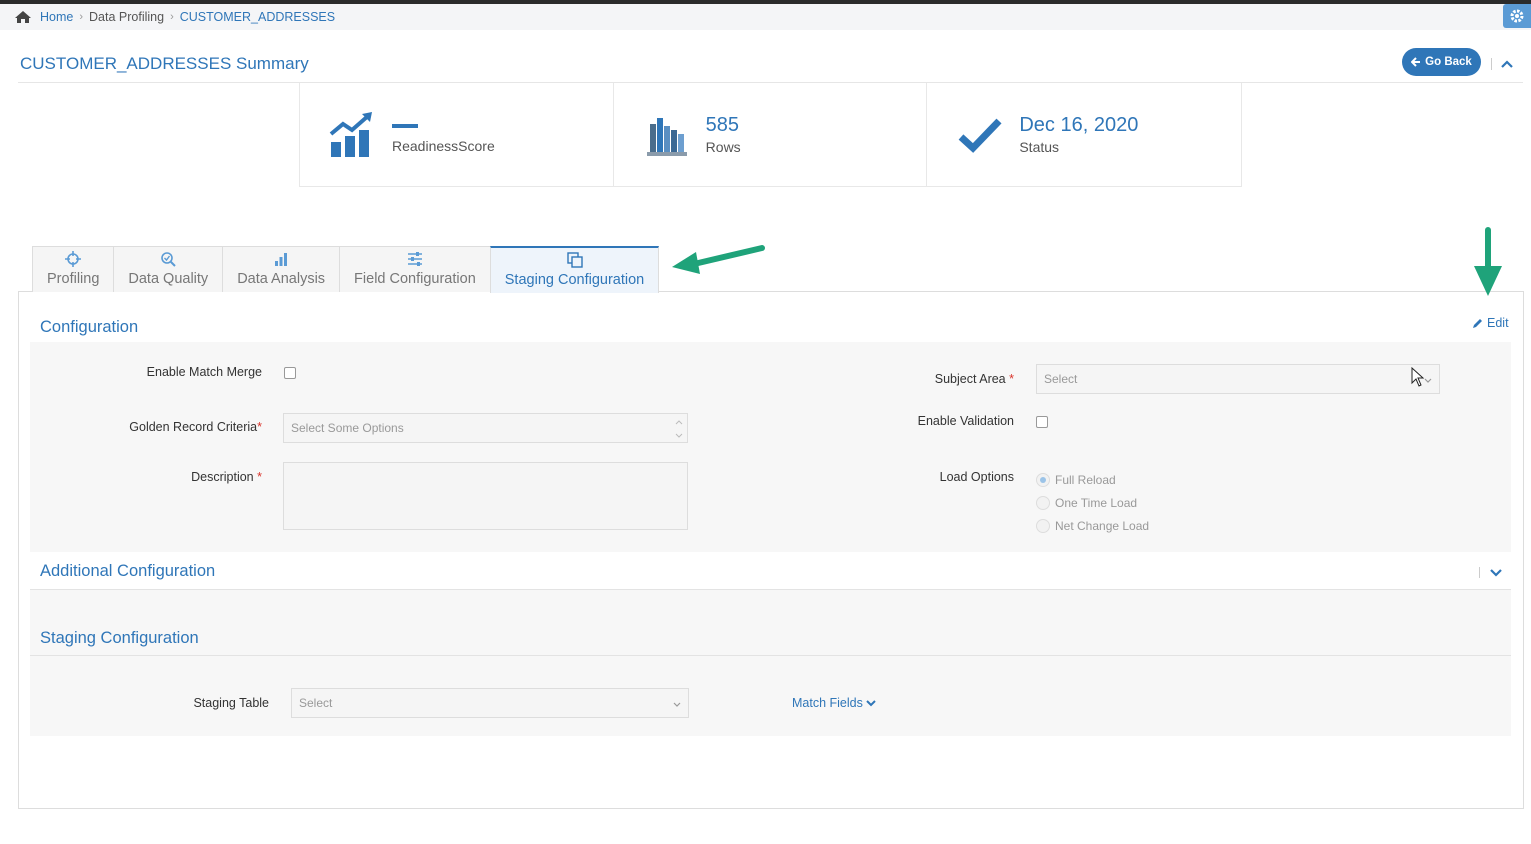 The image size is (1531, 844). What do you see at coordinates (204, 372) in the screenshot?
I see `enable-match-merge-label: Enable Match Merge` at bounding box center [204, 372].